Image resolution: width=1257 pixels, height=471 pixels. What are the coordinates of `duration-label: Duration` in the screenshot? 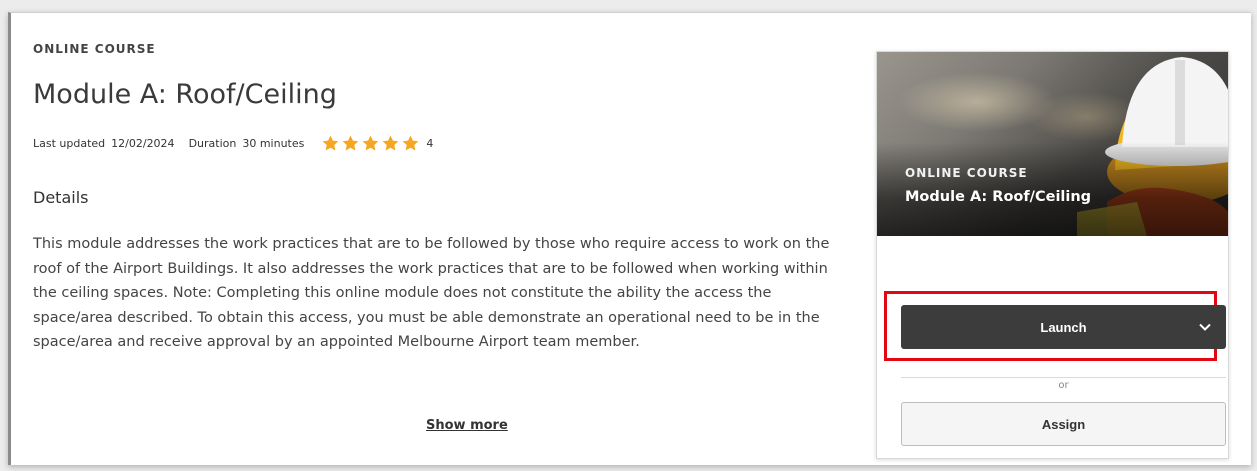 It's located at (212, 143).